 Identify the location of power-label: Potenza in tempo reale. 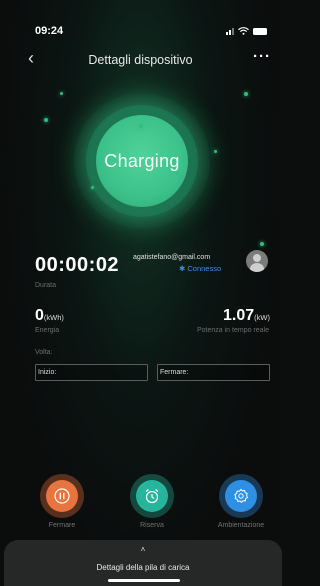
(233, 330).